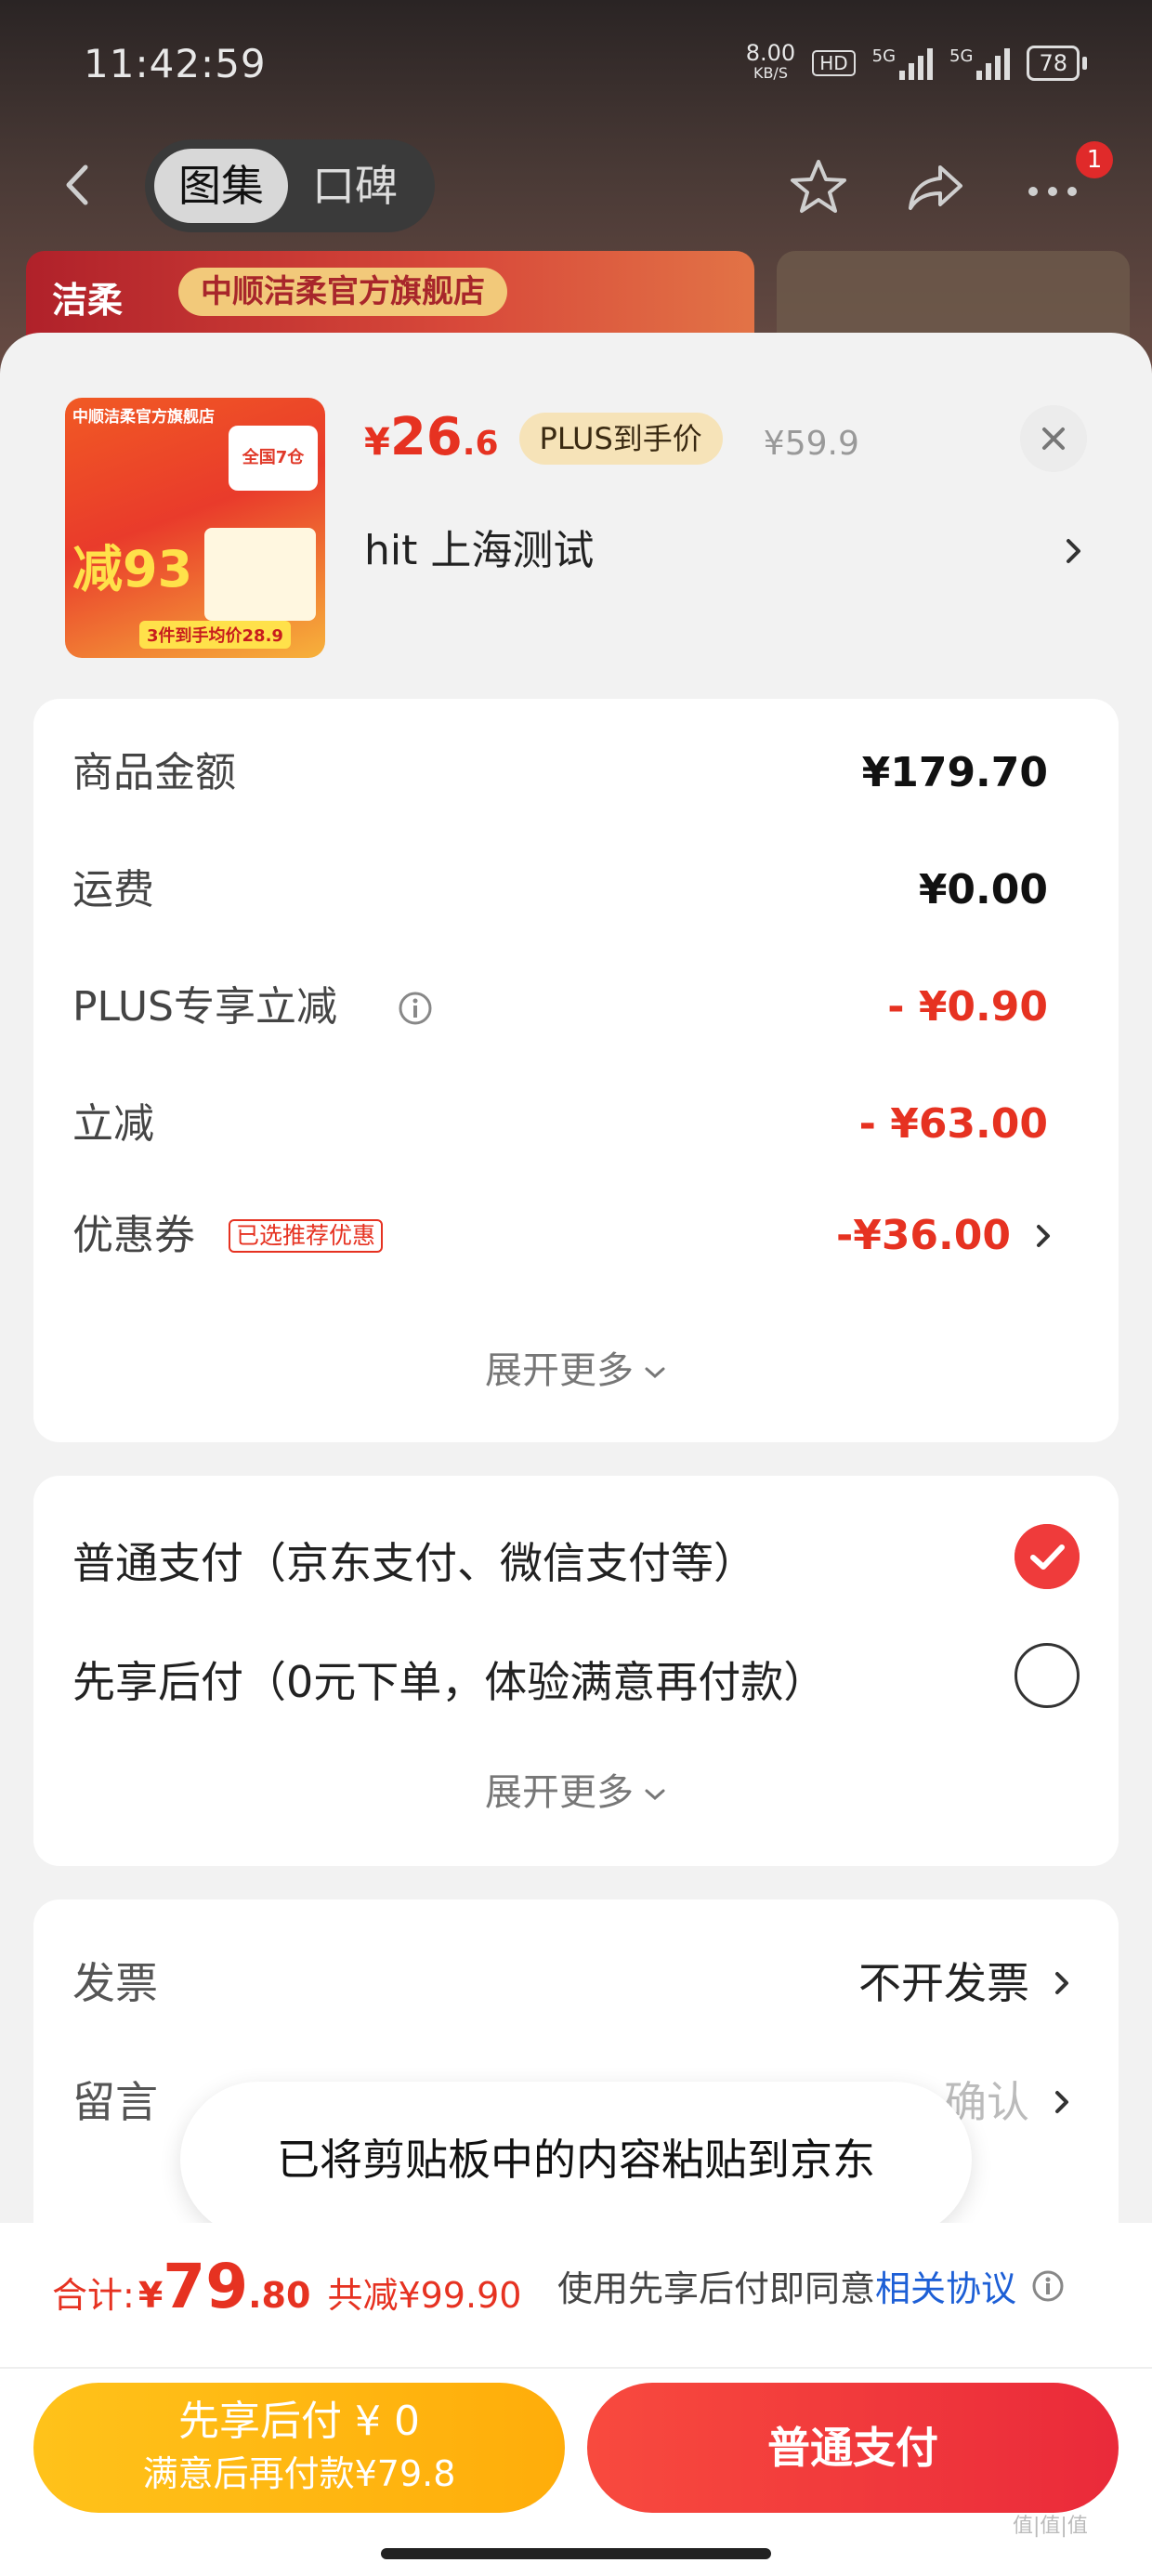 The image size is (1152, 2576). Describe the element at coordinates (306, 1236) in the screenshot. I see `coupon-tag: 已选推荐优惠` at that location.